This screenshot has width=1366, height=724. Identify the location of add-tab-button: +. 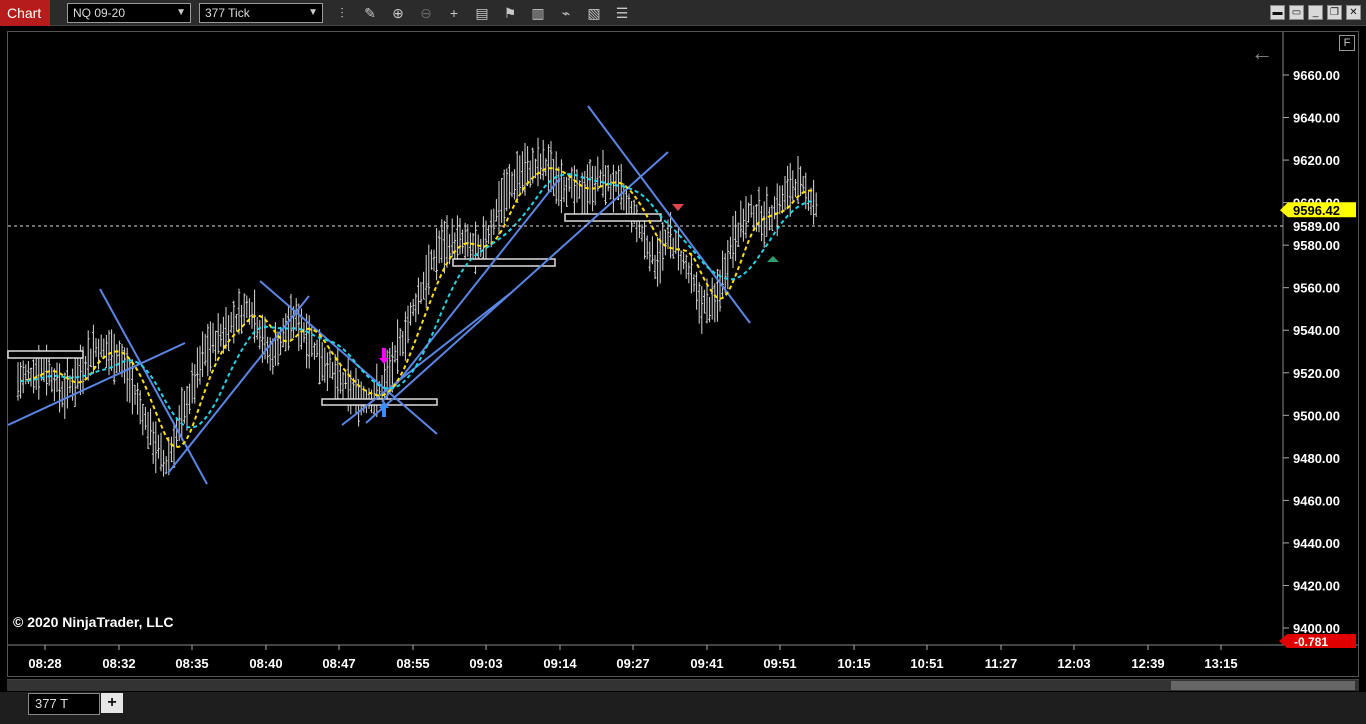
(112, 703).